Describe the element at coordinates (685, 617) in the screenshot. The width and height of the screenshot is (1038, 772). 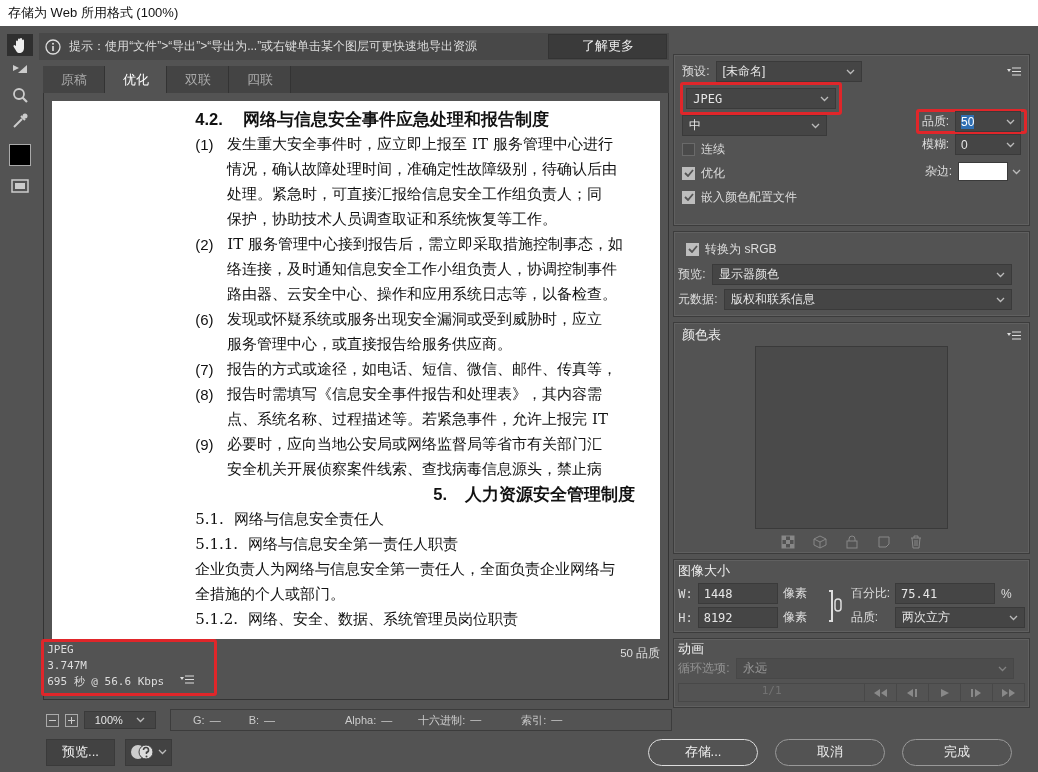
I see `height-label: H:` at that location.